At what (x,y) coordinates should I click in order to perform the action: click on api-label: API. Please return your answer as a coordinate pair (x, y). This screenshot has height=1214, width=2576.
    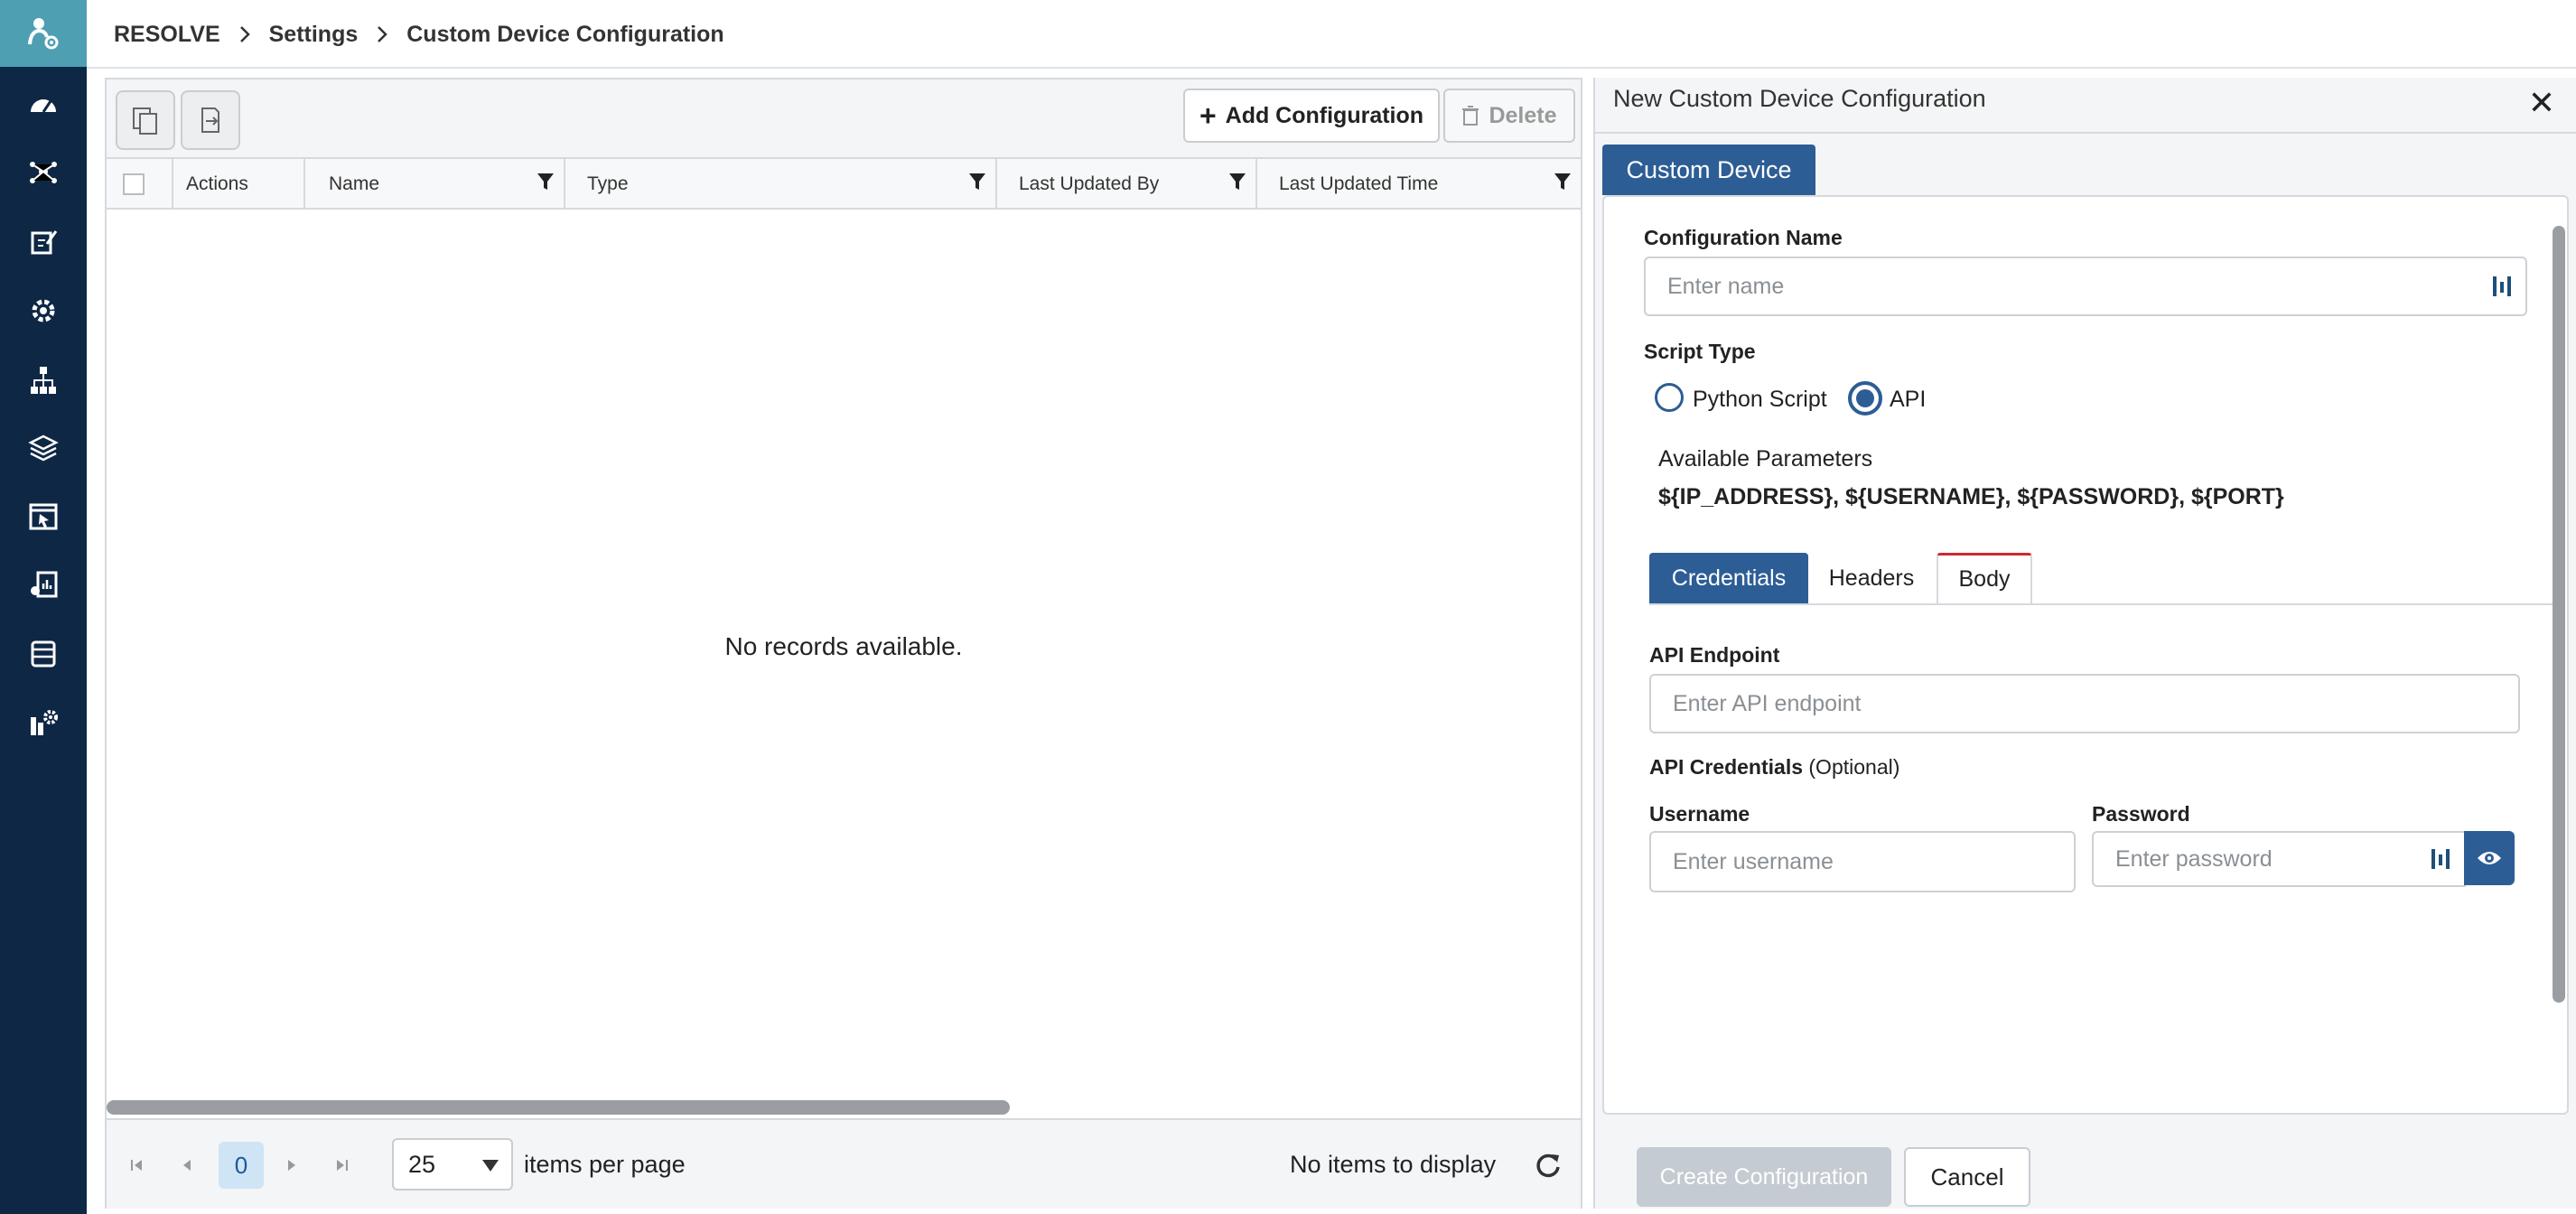
    Looking at the image, I should click on (1908, 400).